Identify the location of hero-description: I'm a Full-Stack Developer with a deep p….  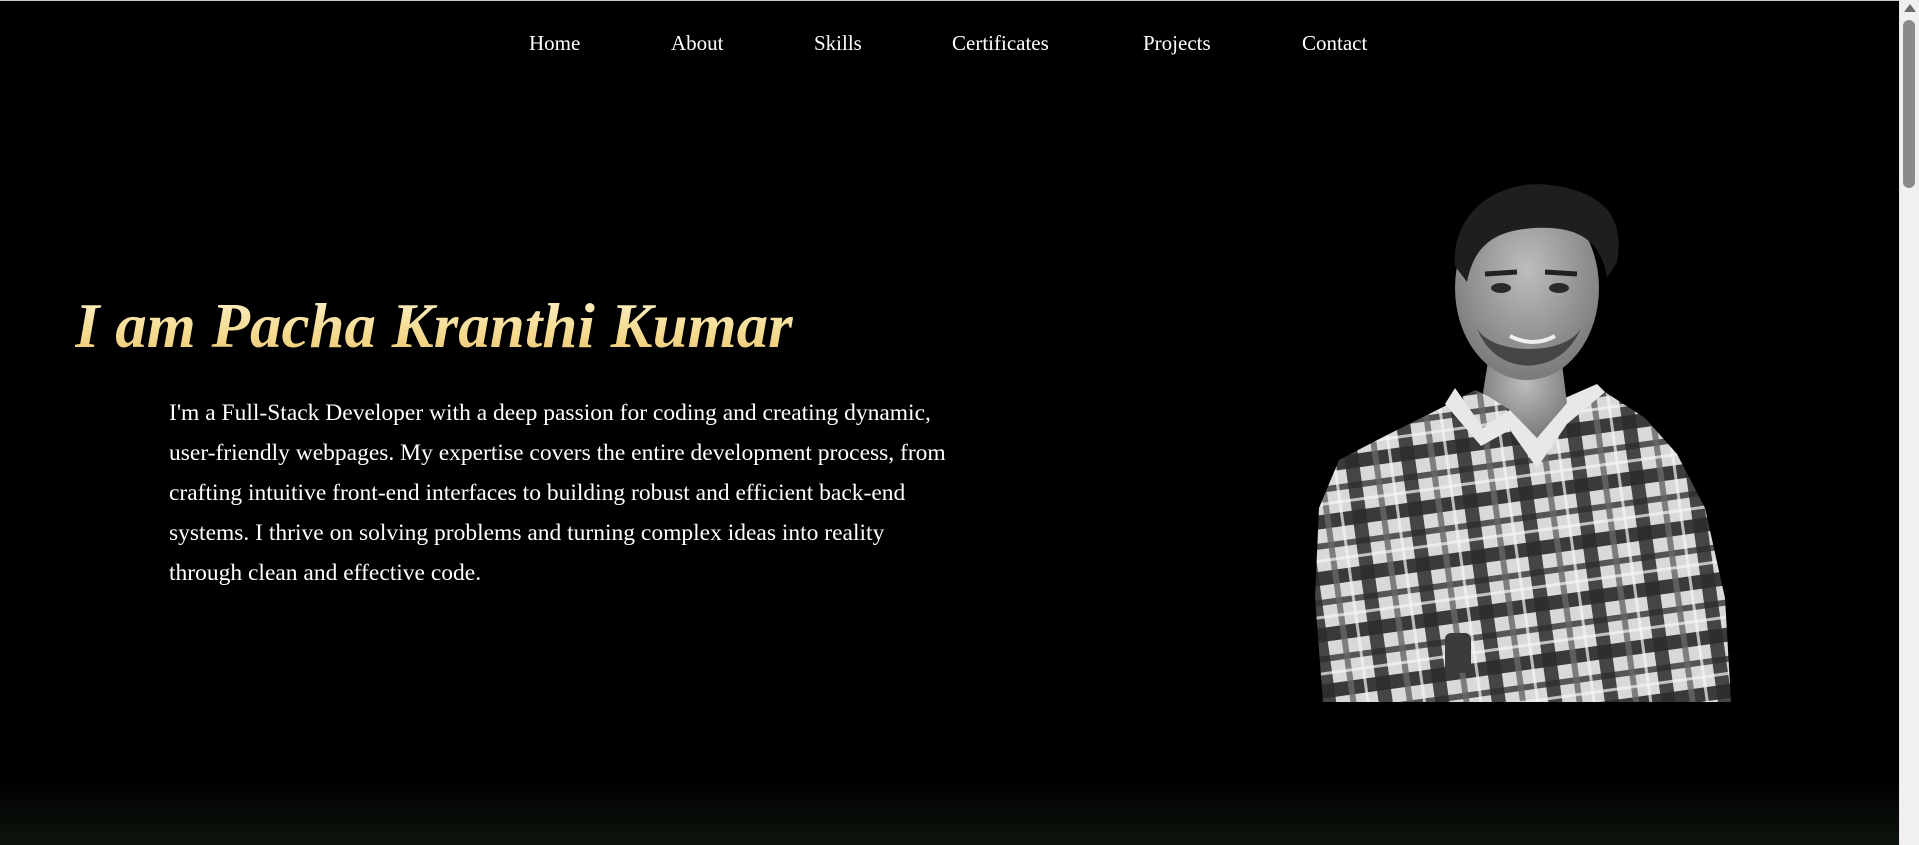
(557, 493).